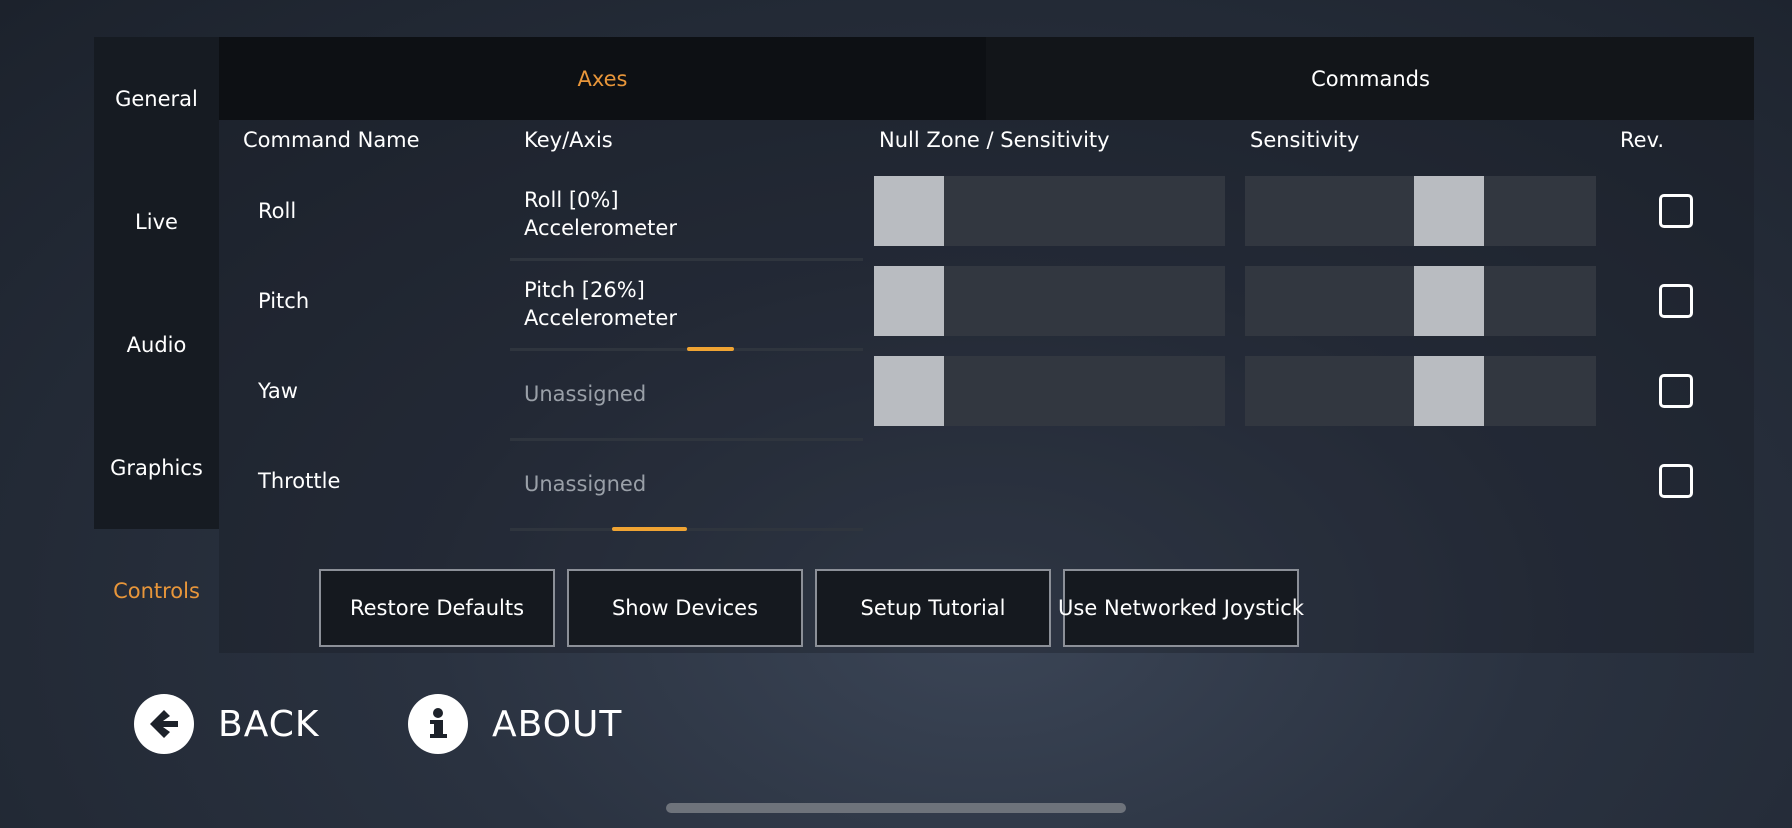 This screenshot has height=828, width=1792. I want to click on reverse-checkbox-roll, so click(1676, 211).